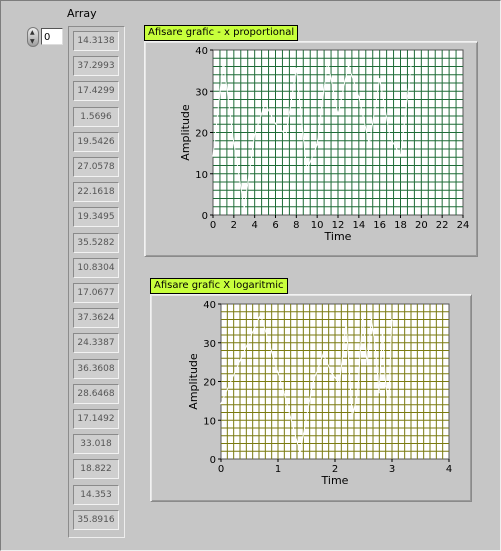 This screenshot has width=501, height=551. I want to click on array-element: 1.5696, so click(96, 116).